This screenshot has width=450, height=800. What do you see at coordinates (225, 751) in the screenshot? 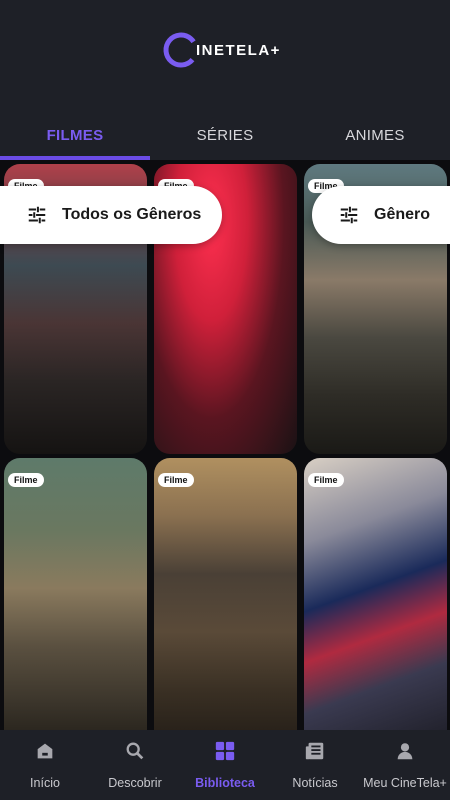
I see `grid-icon` at bounding box center [225, 751].